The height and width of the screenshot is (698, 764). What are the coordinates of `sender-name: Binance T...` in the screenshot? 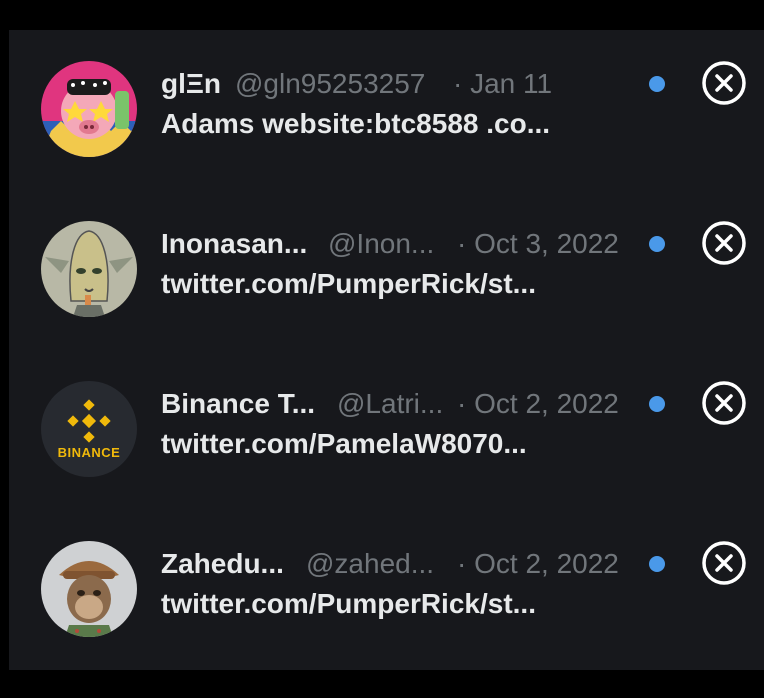 It's located at (238, 403).